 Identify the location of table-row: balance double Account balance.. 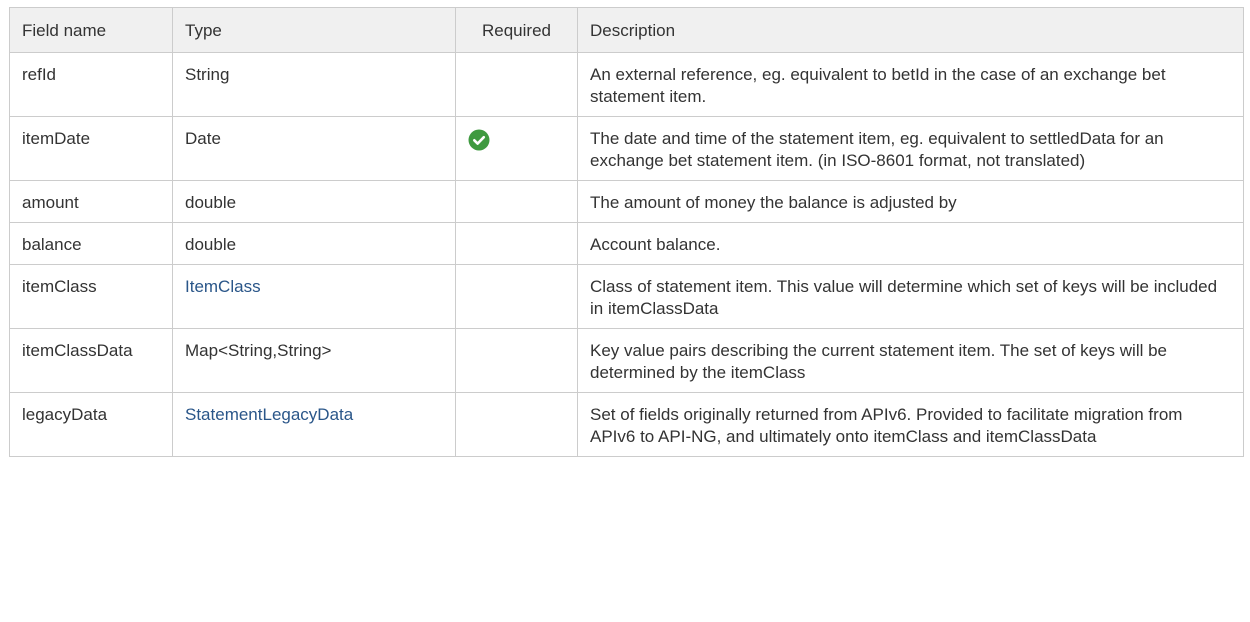
(626, 243).